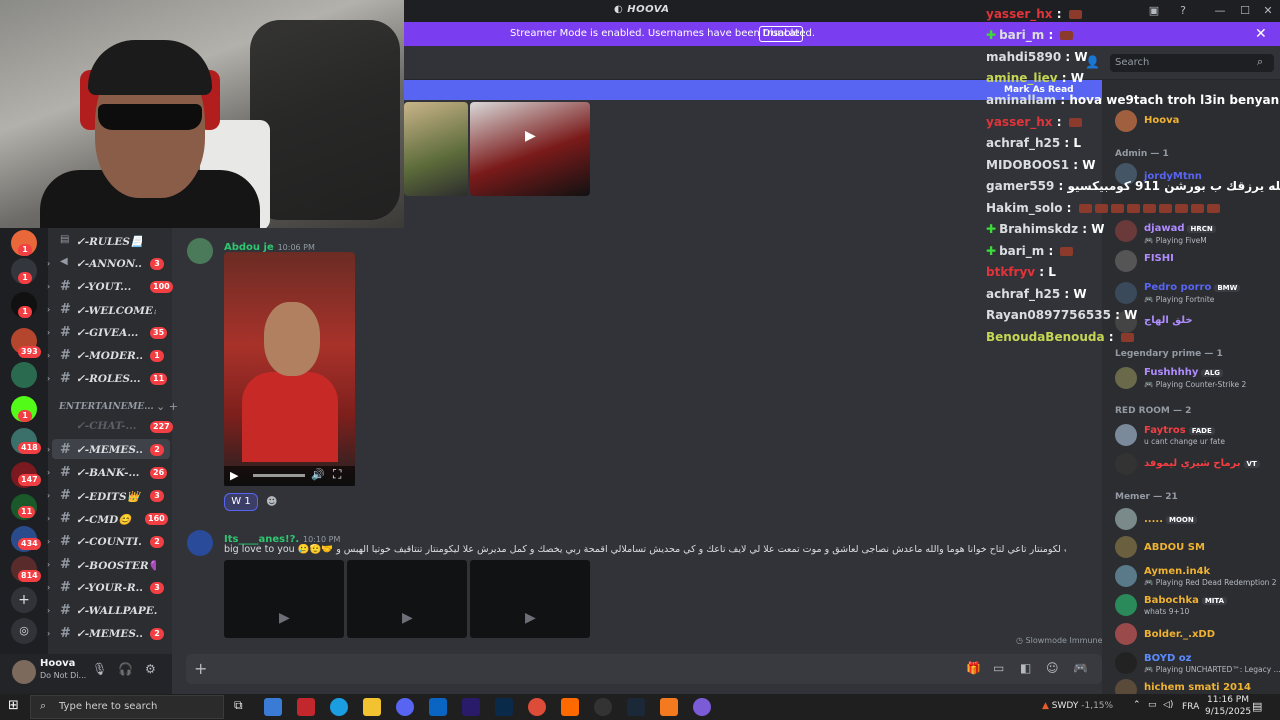 Image resolution: width=1280 pixels, height=720 pixels. Describe the element at coordinates (127, 707) in the screenshot. I see `taskbar-search-input: Type here to search` at that location.